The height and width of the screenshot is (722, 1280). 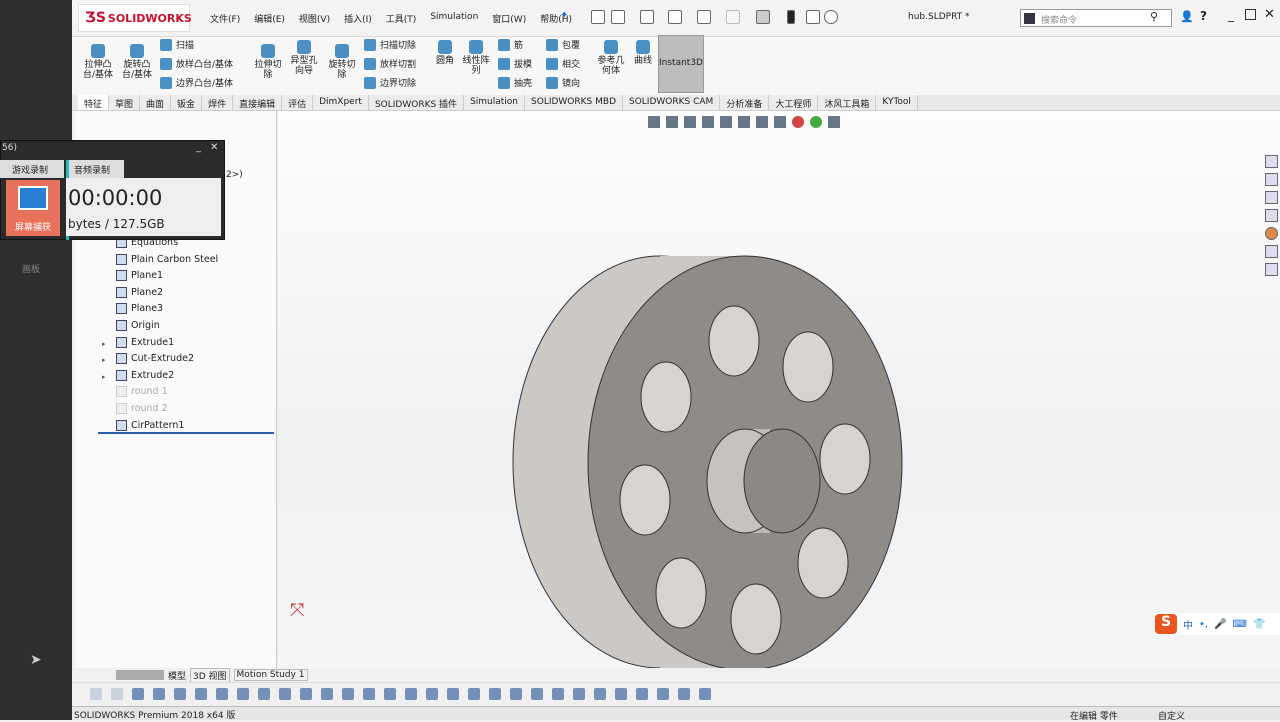 What do you see at coordinates (726, 122) in the screenshot?
I see `dynamic-annotation-icon` at bounding box center [726, 122].